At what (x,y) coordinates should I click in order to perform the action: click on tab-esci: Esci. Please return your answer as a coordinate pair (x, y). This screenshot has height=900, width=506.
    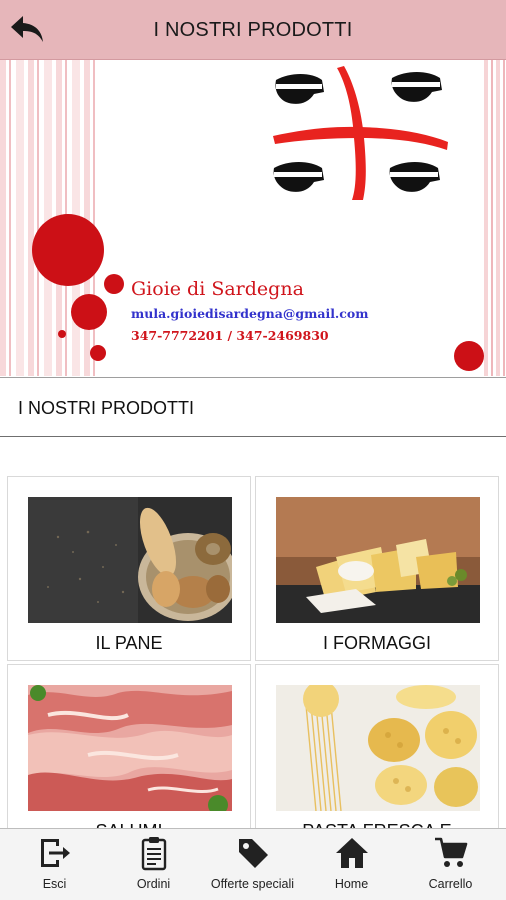
    Looking at the image, I should click on (54, 864).